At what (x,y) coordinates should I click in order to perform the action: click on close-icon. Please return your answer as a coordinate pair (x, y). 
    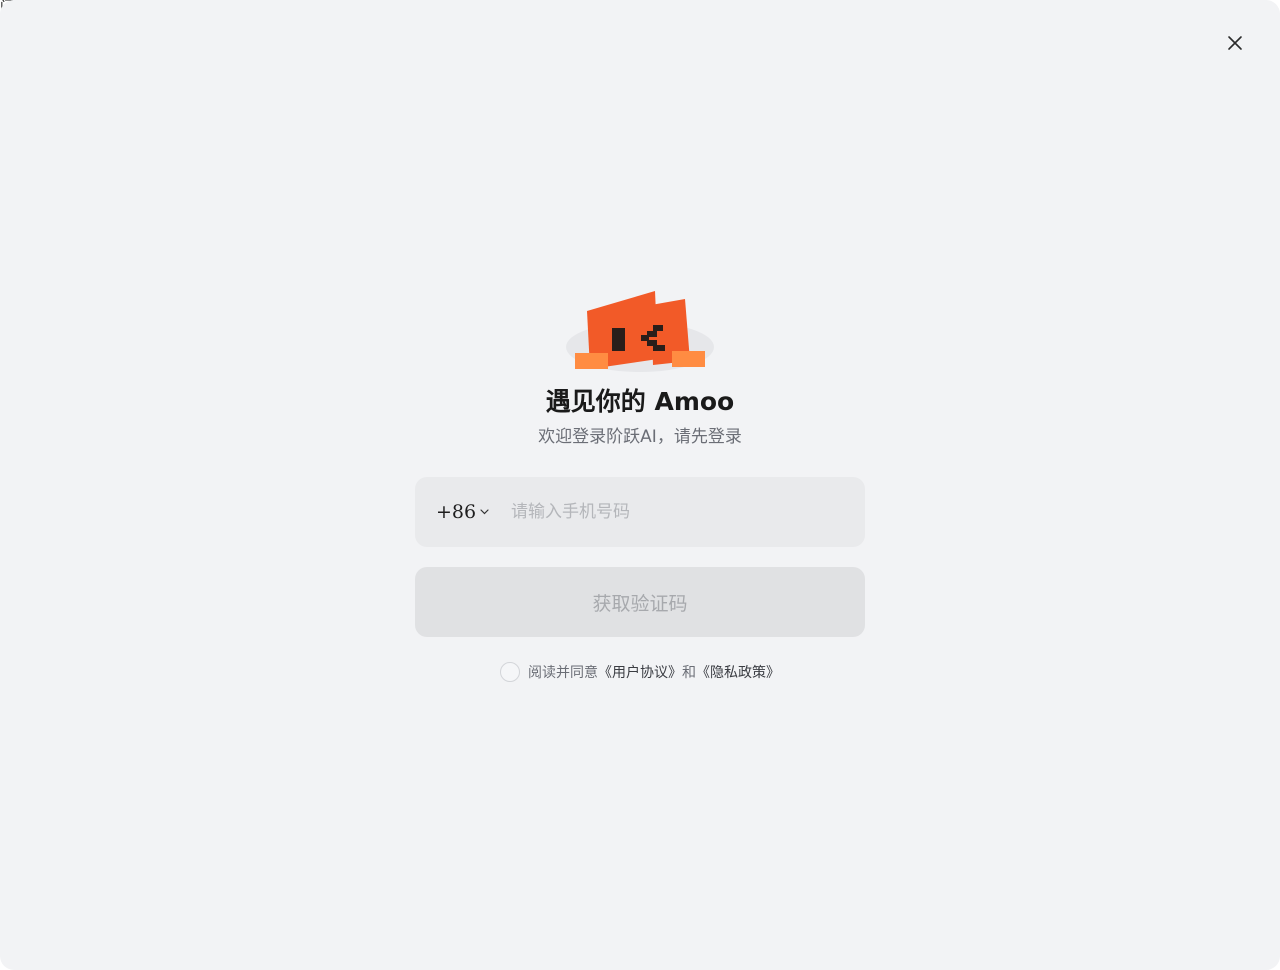
    Looking at the image, I should click on (1235, 43).